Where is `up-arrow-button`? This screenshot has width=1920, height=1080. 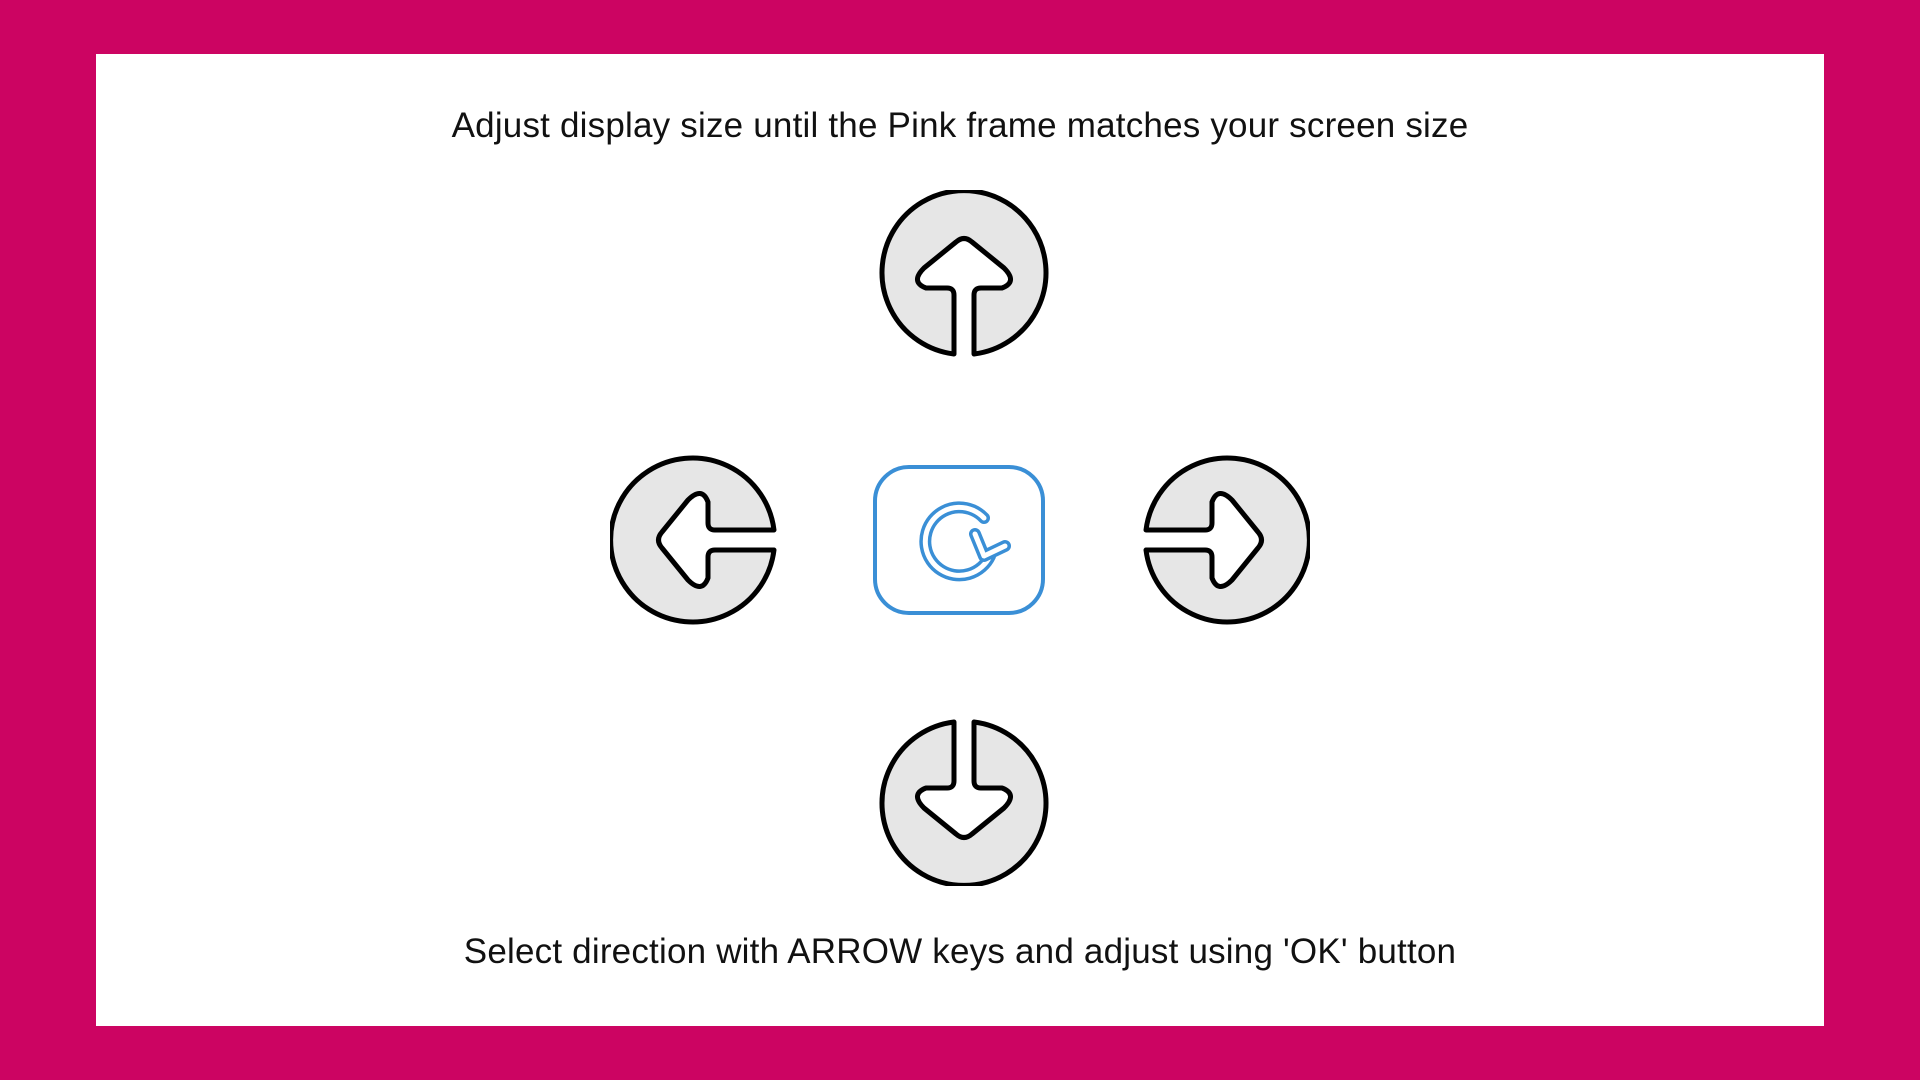
up-arrow-button is located at coordinates (964, 276).